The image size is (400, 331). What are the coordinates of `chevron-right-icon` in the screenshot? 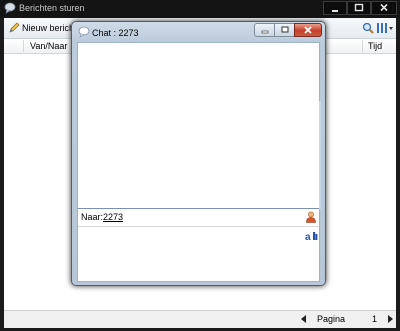 It's located at (390, 319).